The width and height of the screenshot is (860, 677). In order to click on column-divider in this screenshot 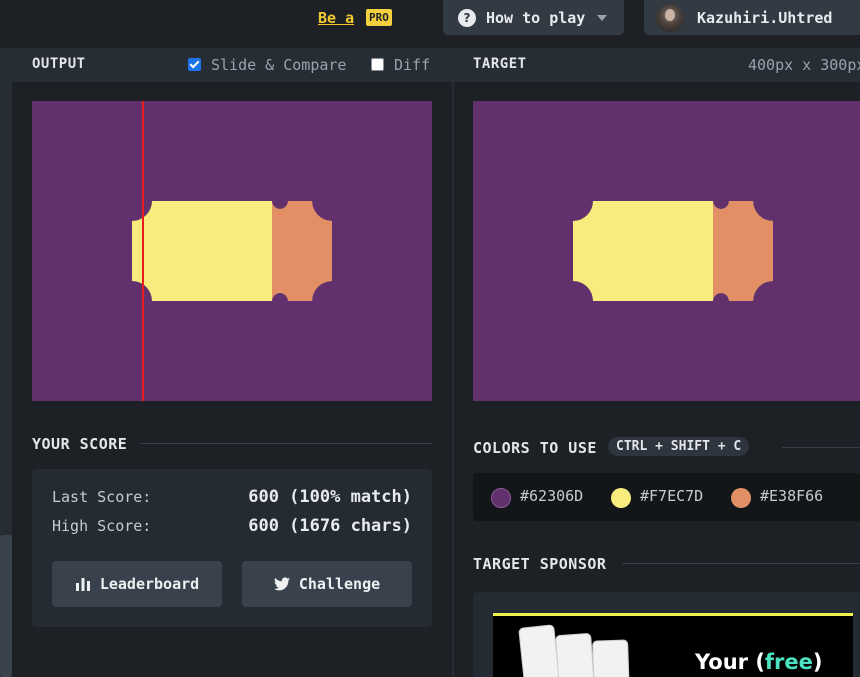, I will do `click(453, 379)`.